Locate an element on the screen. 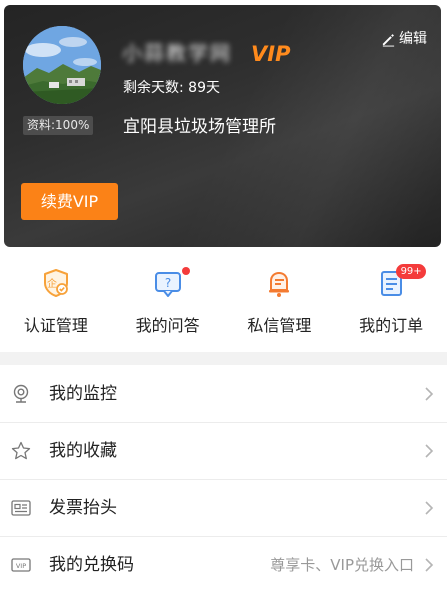 This screenshot has height=590, width=447. list-item-label: 我的收藏 is located at coordinates (83, 451).